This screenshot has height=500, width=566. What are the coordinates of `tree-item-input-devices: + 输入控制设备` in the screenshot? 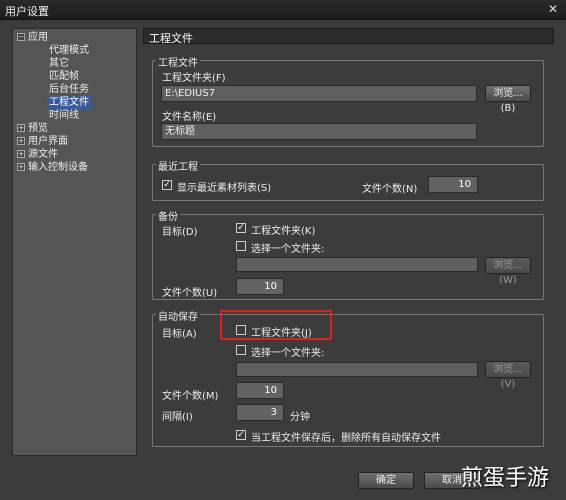 It's located at (52, 167).